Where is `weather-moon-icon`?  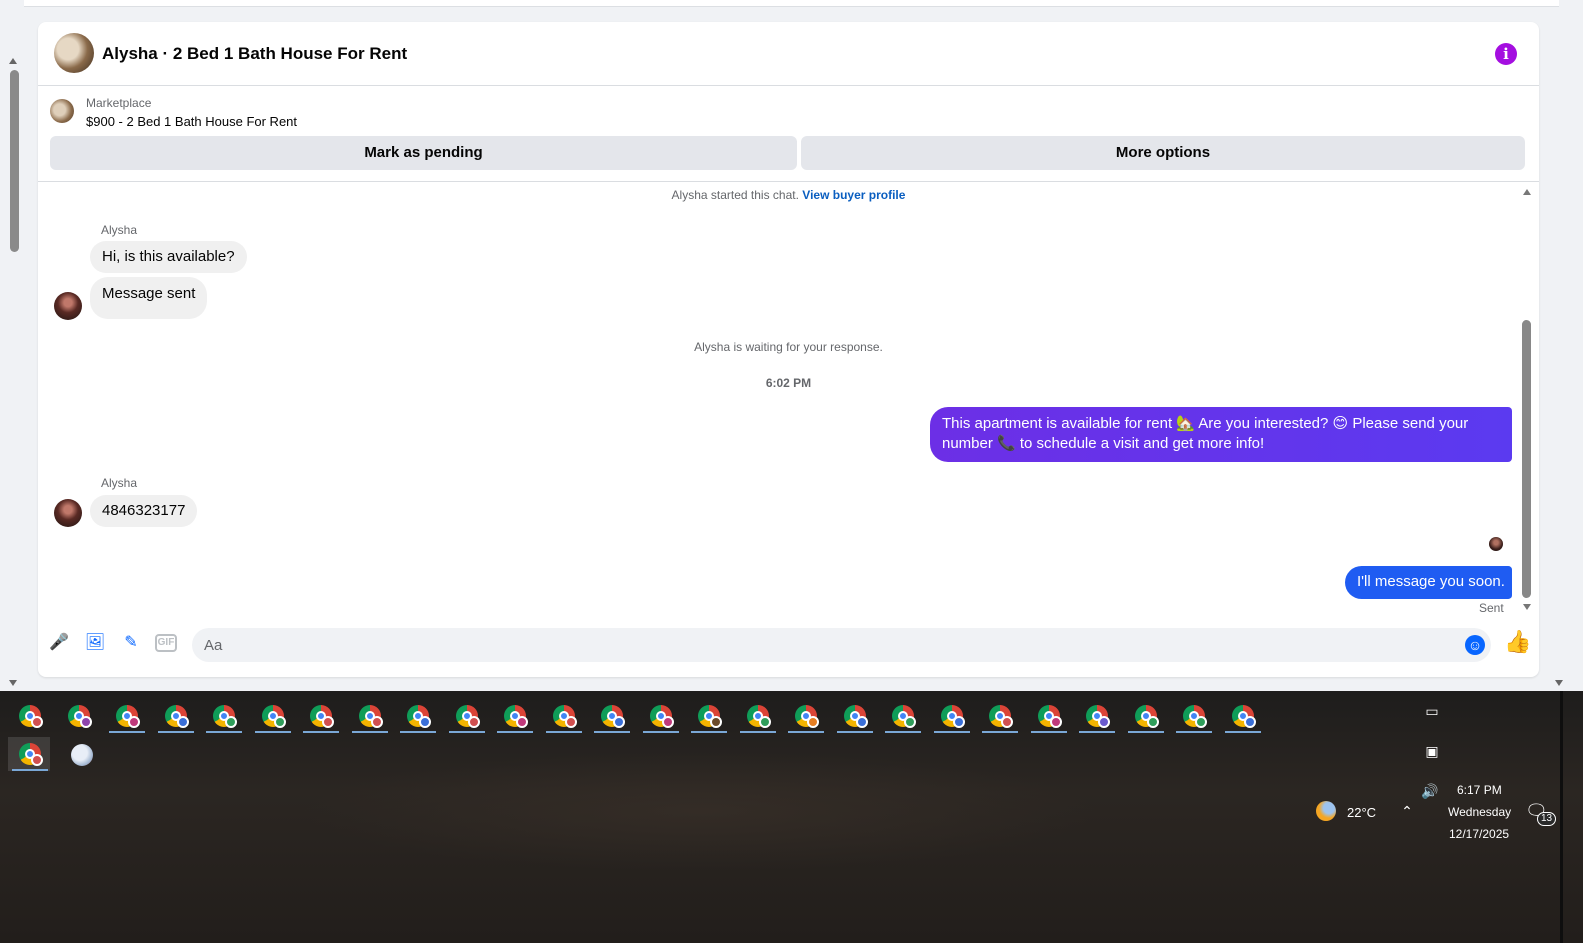 weather-moon-icon is located at coordinates (1326, 811).